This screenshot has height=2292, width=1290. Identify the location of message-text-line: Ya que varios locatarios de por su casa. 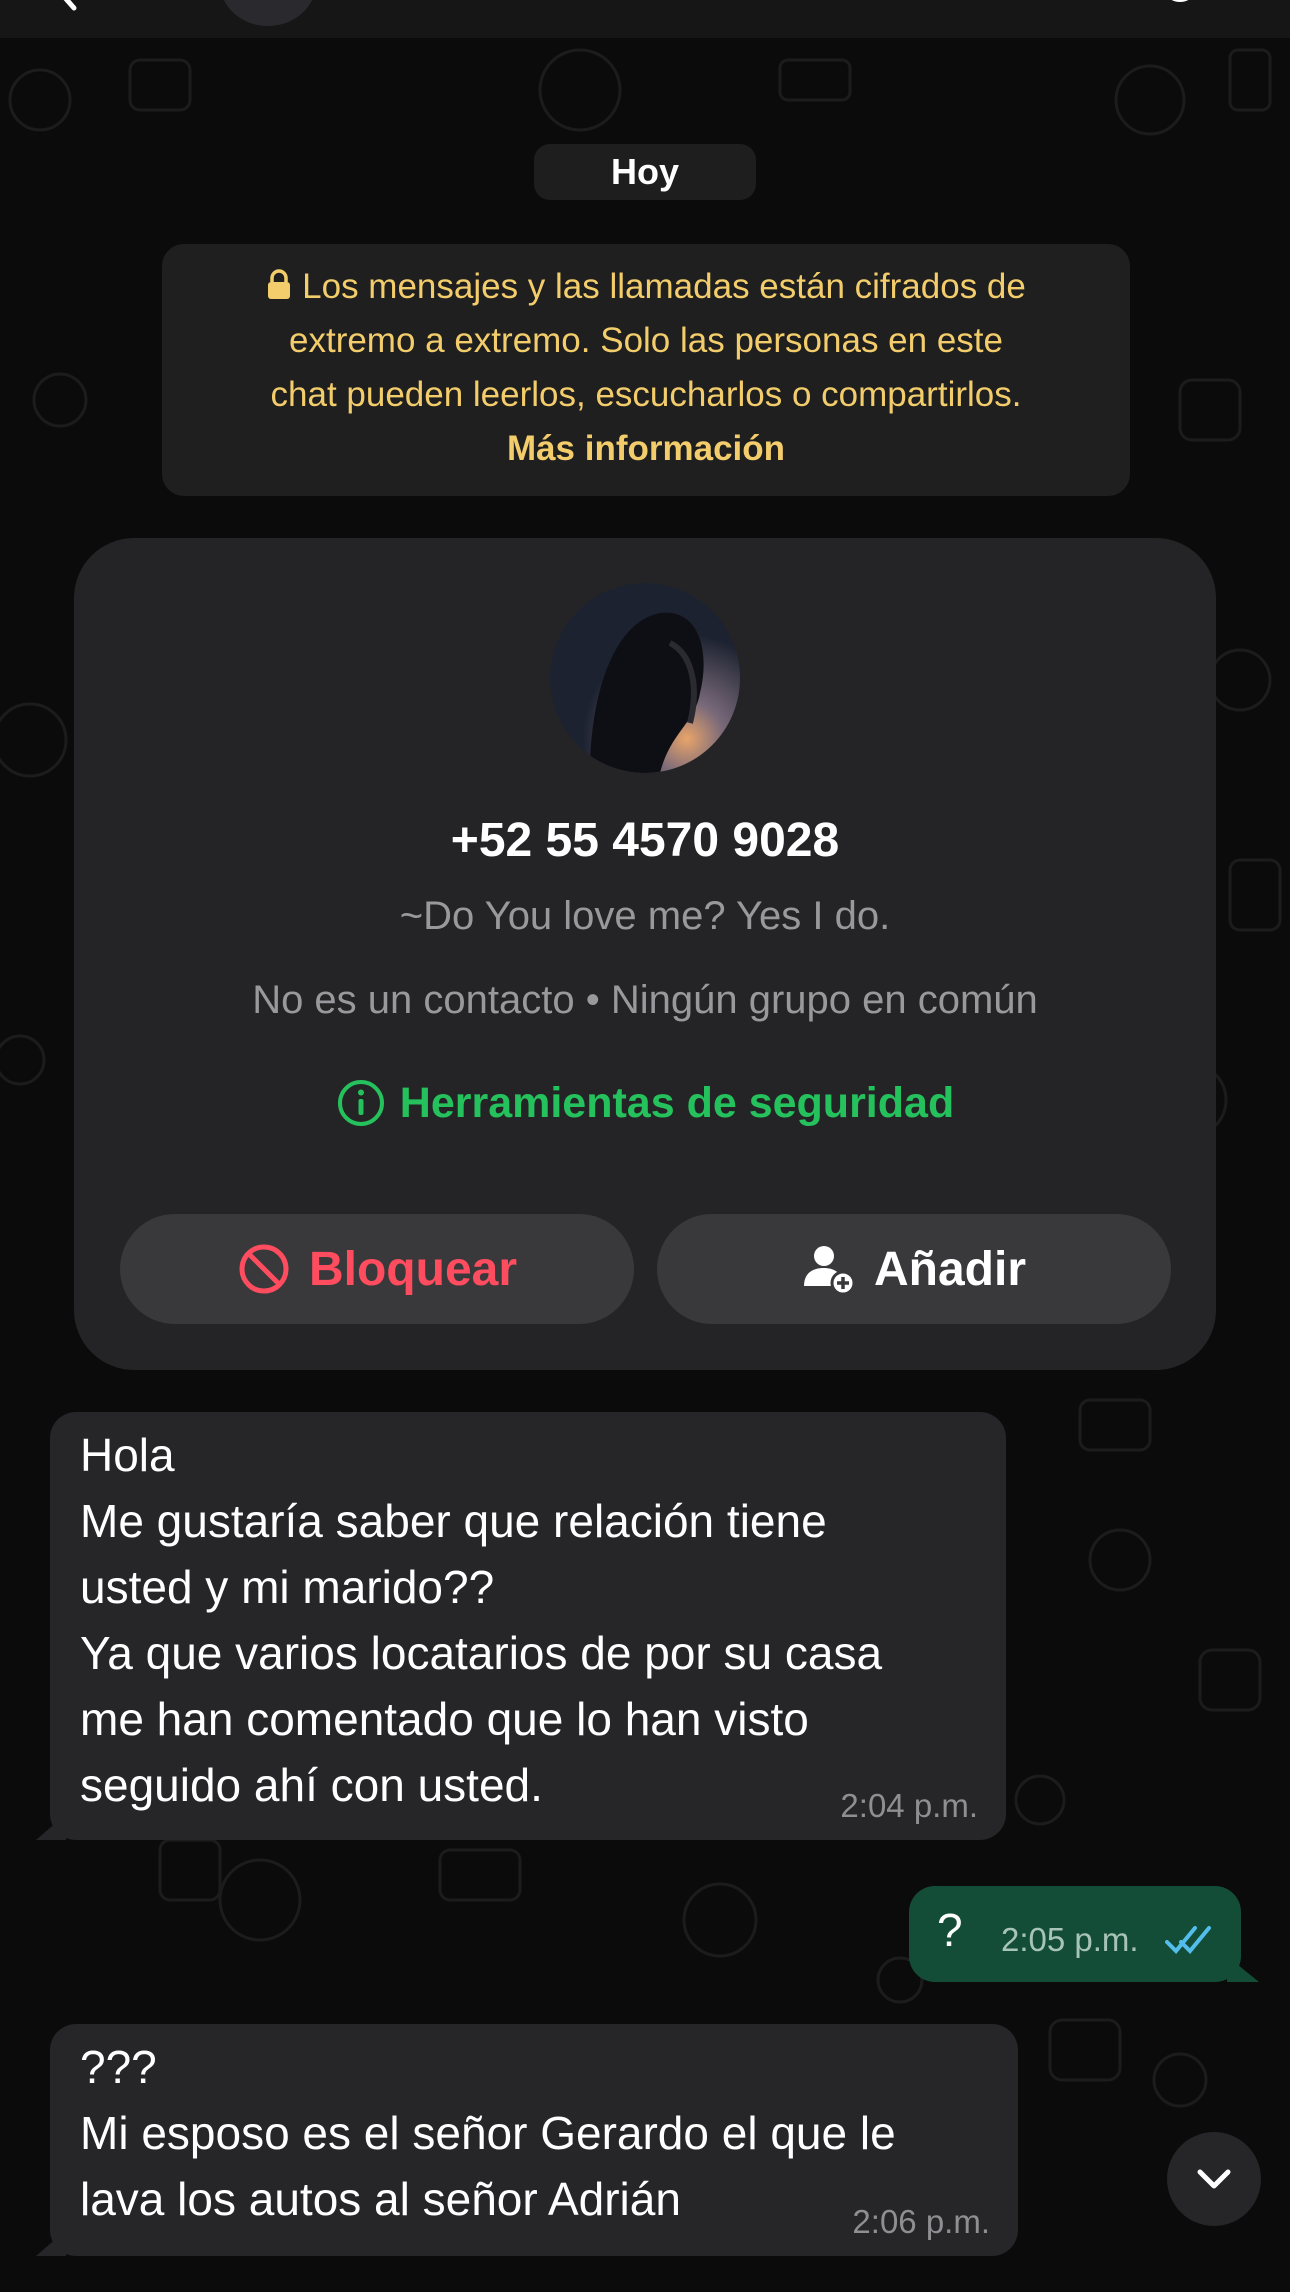
(481, 1653).